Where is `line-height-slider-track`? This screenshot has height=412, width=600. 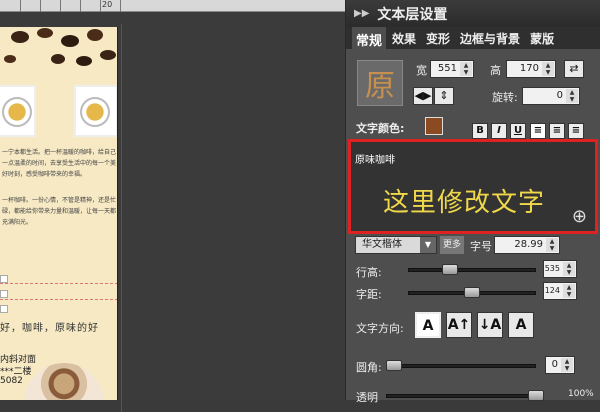
line-height-slider-track is located at coordinates (472, 270).